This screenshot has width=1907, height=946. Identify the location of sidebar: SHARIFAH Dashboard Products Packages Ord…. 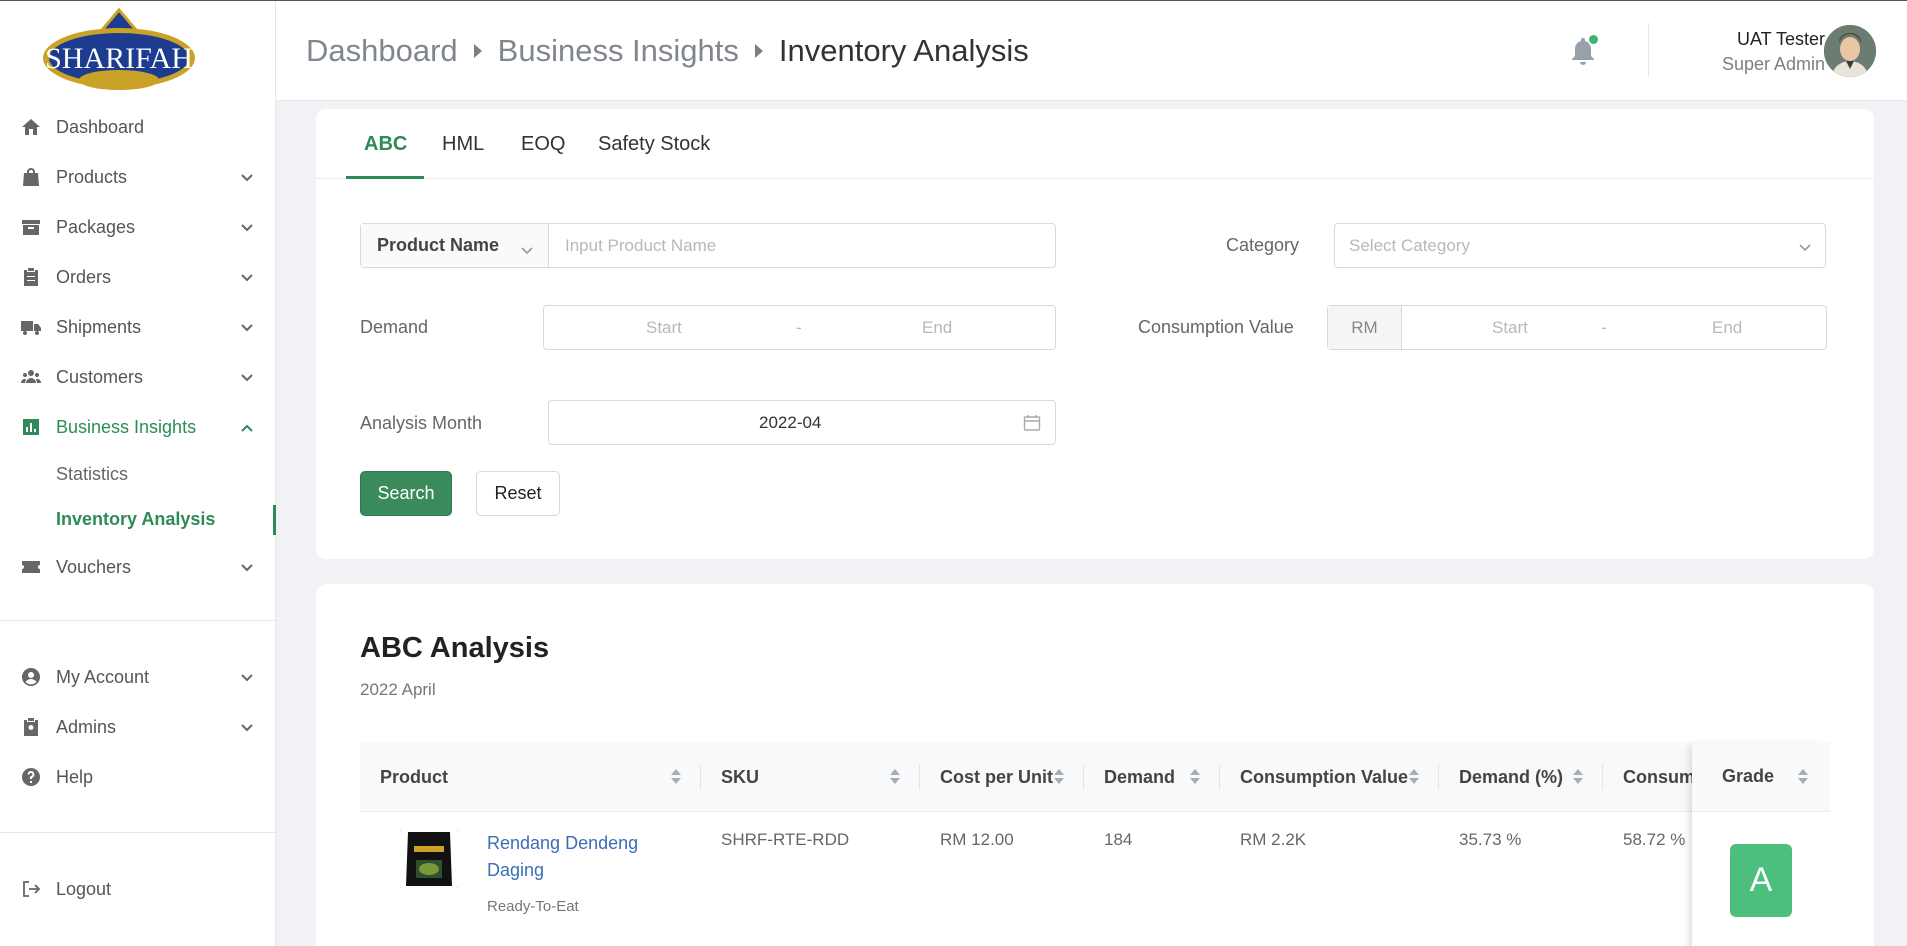
(138, 473).